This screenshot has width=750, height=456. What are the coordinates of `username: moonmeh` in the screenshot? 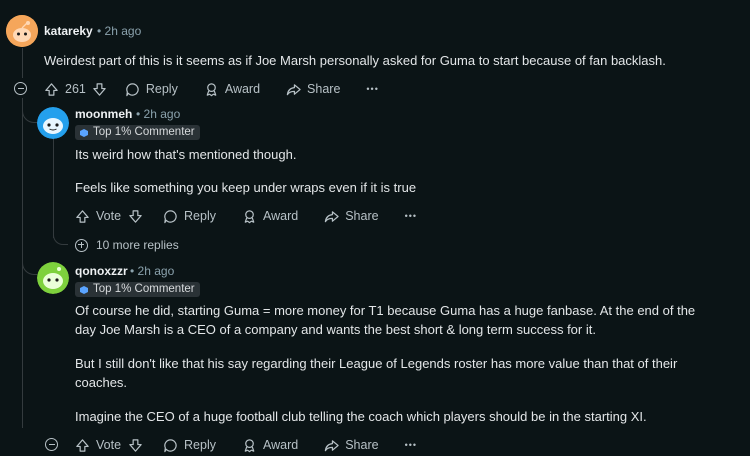 It's located at (103, 114).